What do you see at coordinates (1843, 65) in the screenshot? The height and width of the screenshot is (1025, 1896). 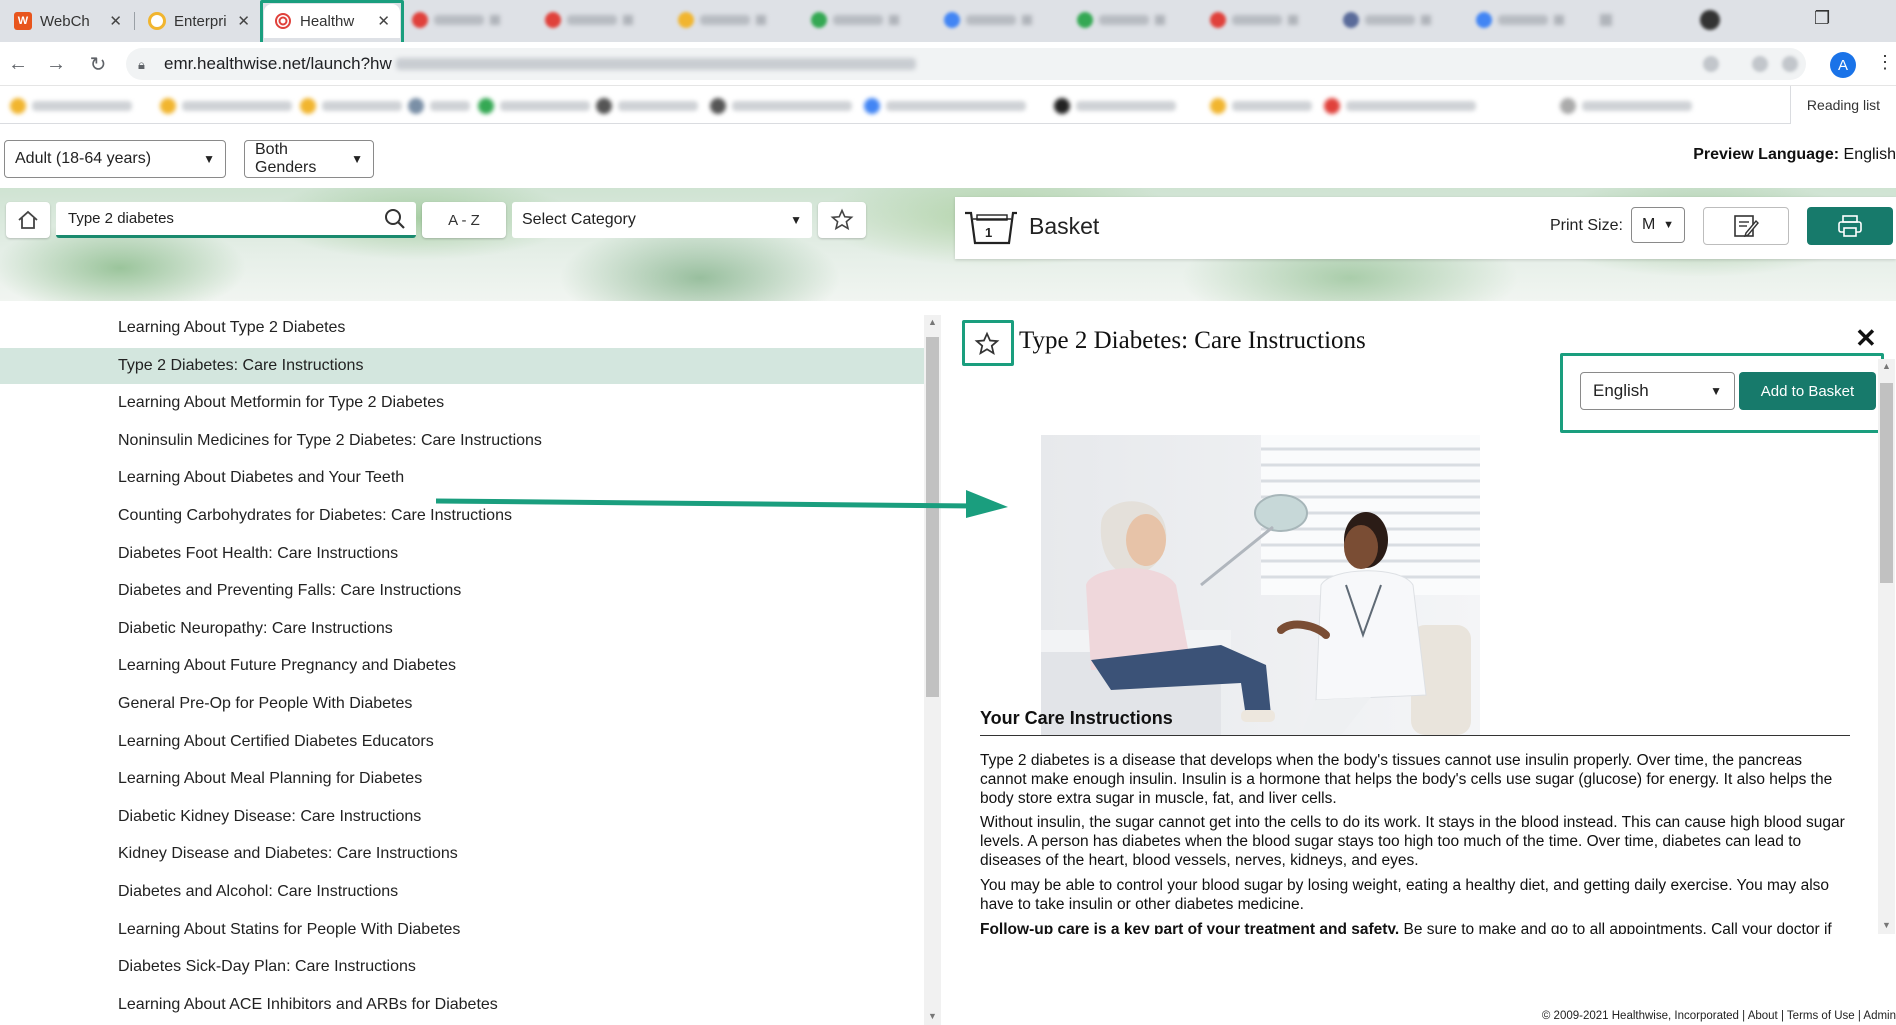 I see `avatar: A` at bounding box center [1843, 65].